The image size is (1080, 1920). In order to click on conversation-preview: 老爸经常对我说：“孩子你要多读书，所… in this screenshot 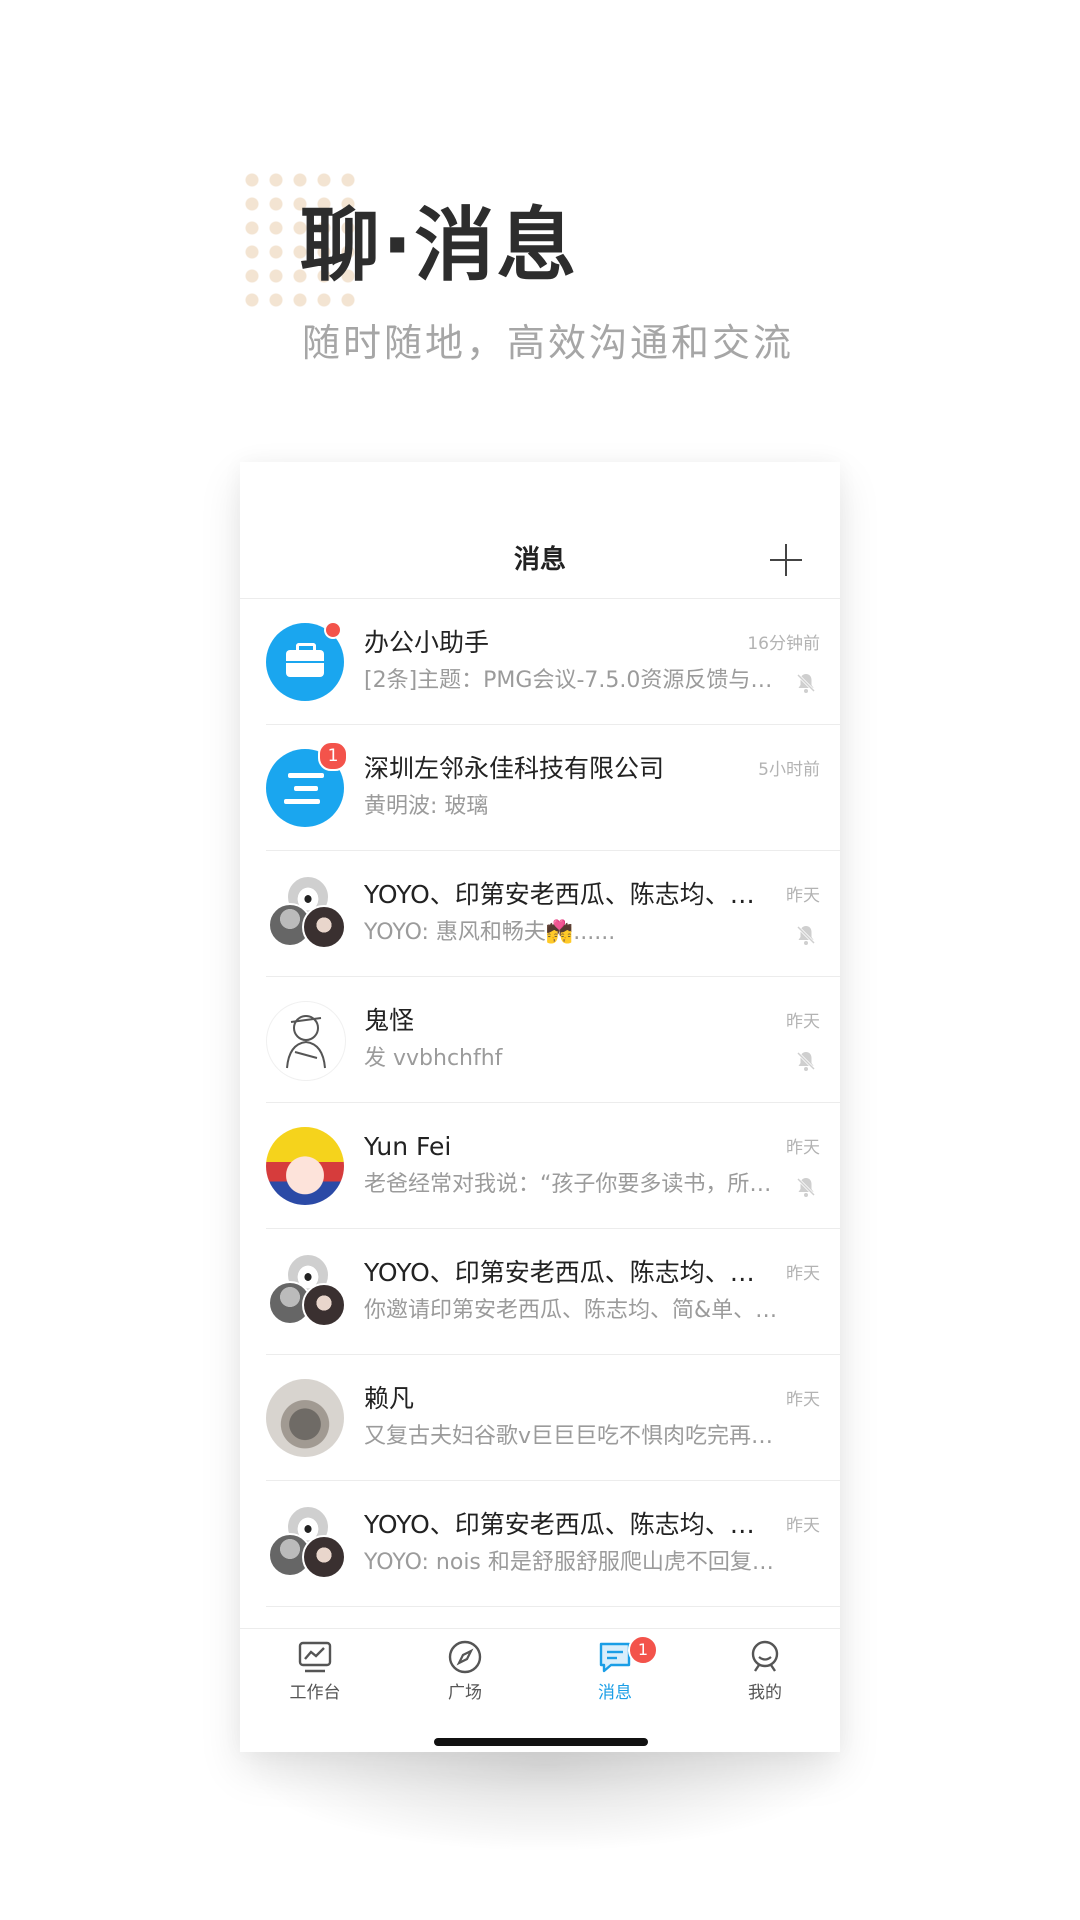, I will do `click(568, 1184)`.